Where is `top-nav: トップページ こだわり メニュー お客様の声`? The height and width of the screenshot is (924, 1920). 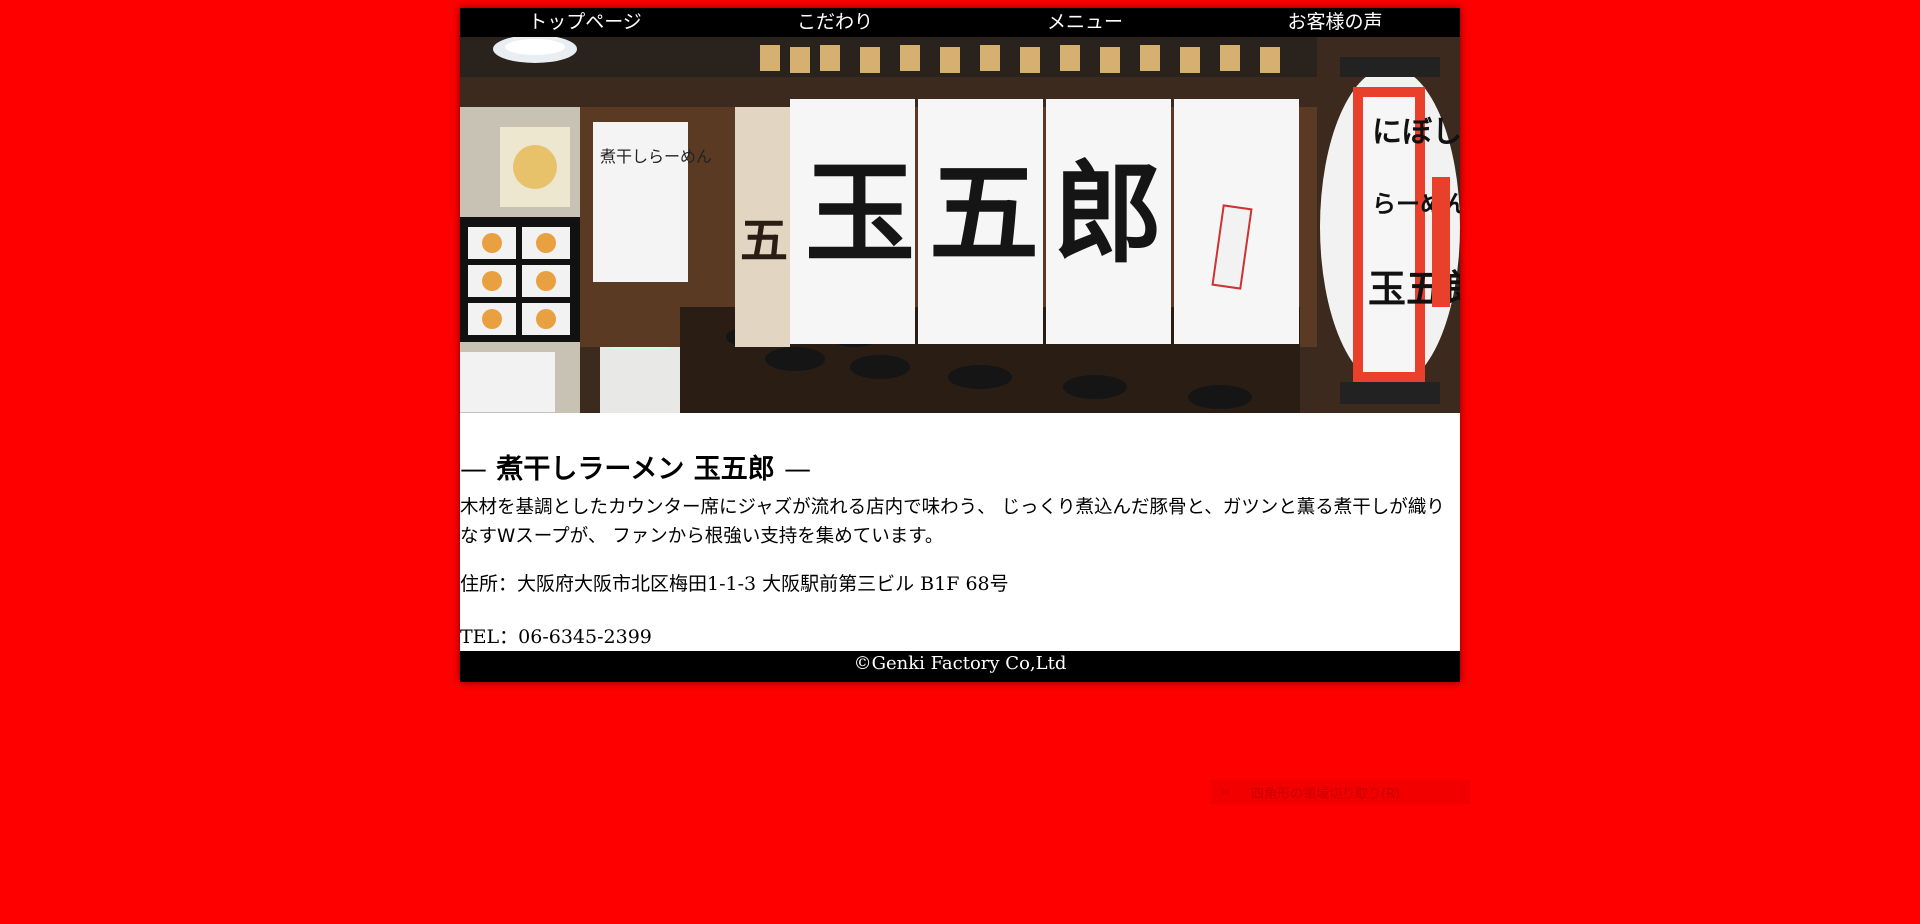 top-nav: トップページ こだわり メニュー お客様の声 is located at coordinates (960, 22).